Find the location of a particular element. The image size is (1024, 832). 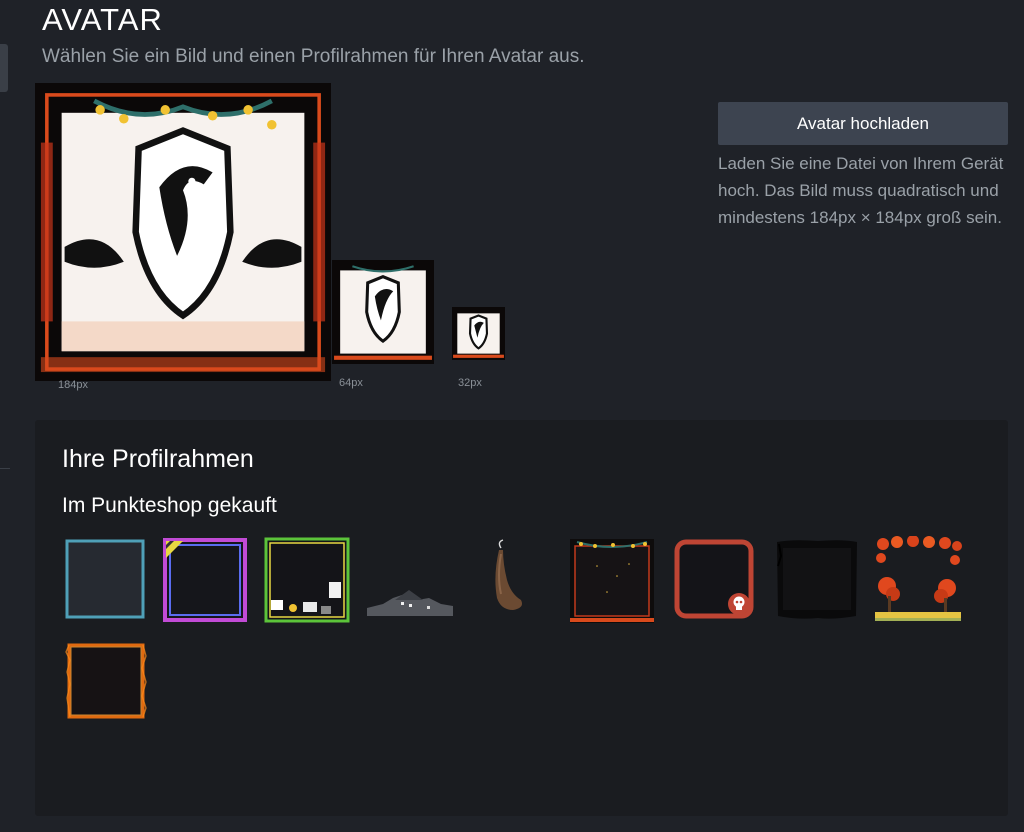

avatar-preview-small is located at coordinates (478, 333).